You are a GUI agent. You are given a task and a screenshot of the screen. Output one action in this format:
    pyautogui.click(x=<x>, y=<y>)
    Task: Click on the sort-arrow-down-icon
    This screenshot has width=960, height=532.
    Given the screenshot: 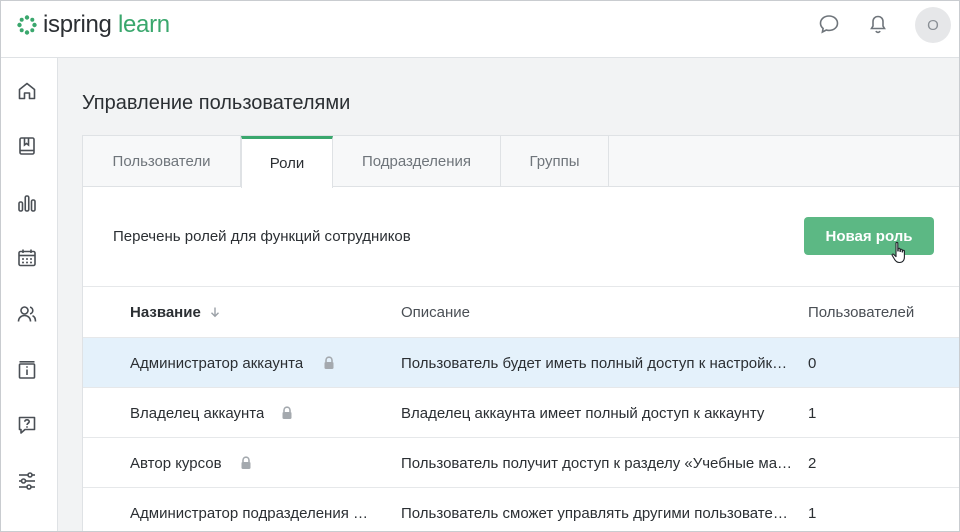 What is the action you would take?
    pyautogui.click(x=214, y=312)
    